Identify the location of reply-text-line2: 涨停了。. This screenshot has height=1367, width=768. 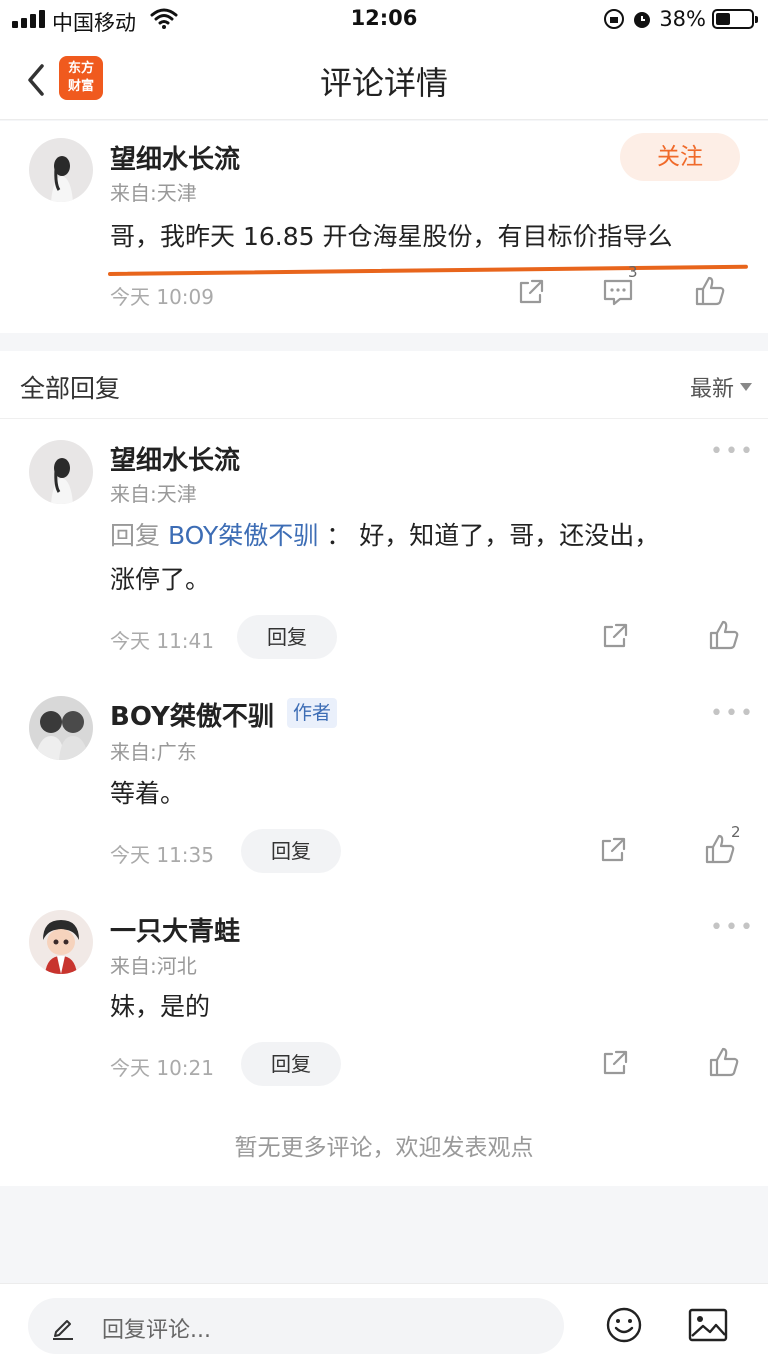
(160, 579).